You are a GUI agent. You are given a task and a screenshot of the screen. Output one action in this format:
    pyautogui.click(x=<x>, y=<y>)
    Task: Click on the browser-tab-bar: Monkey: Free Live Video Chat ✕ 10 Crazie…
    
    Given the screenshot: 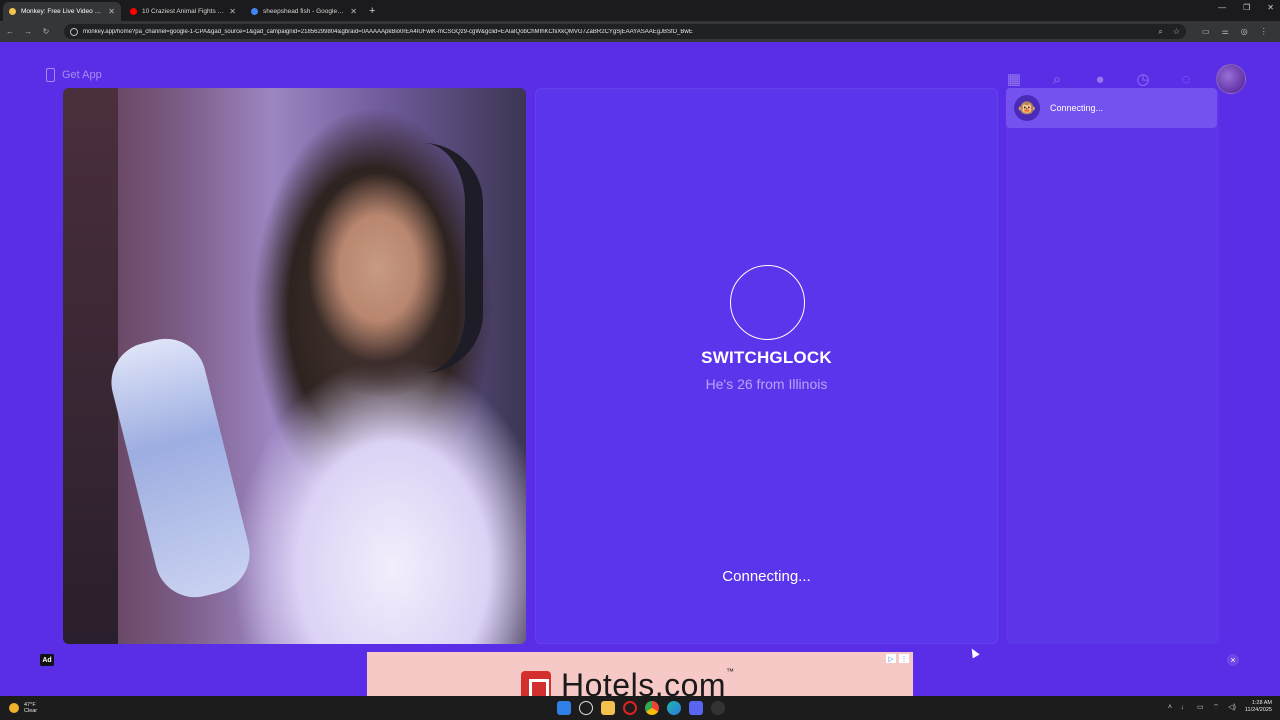 What is the action you would take?
    pyautogui.click(x=640, y=10)
    